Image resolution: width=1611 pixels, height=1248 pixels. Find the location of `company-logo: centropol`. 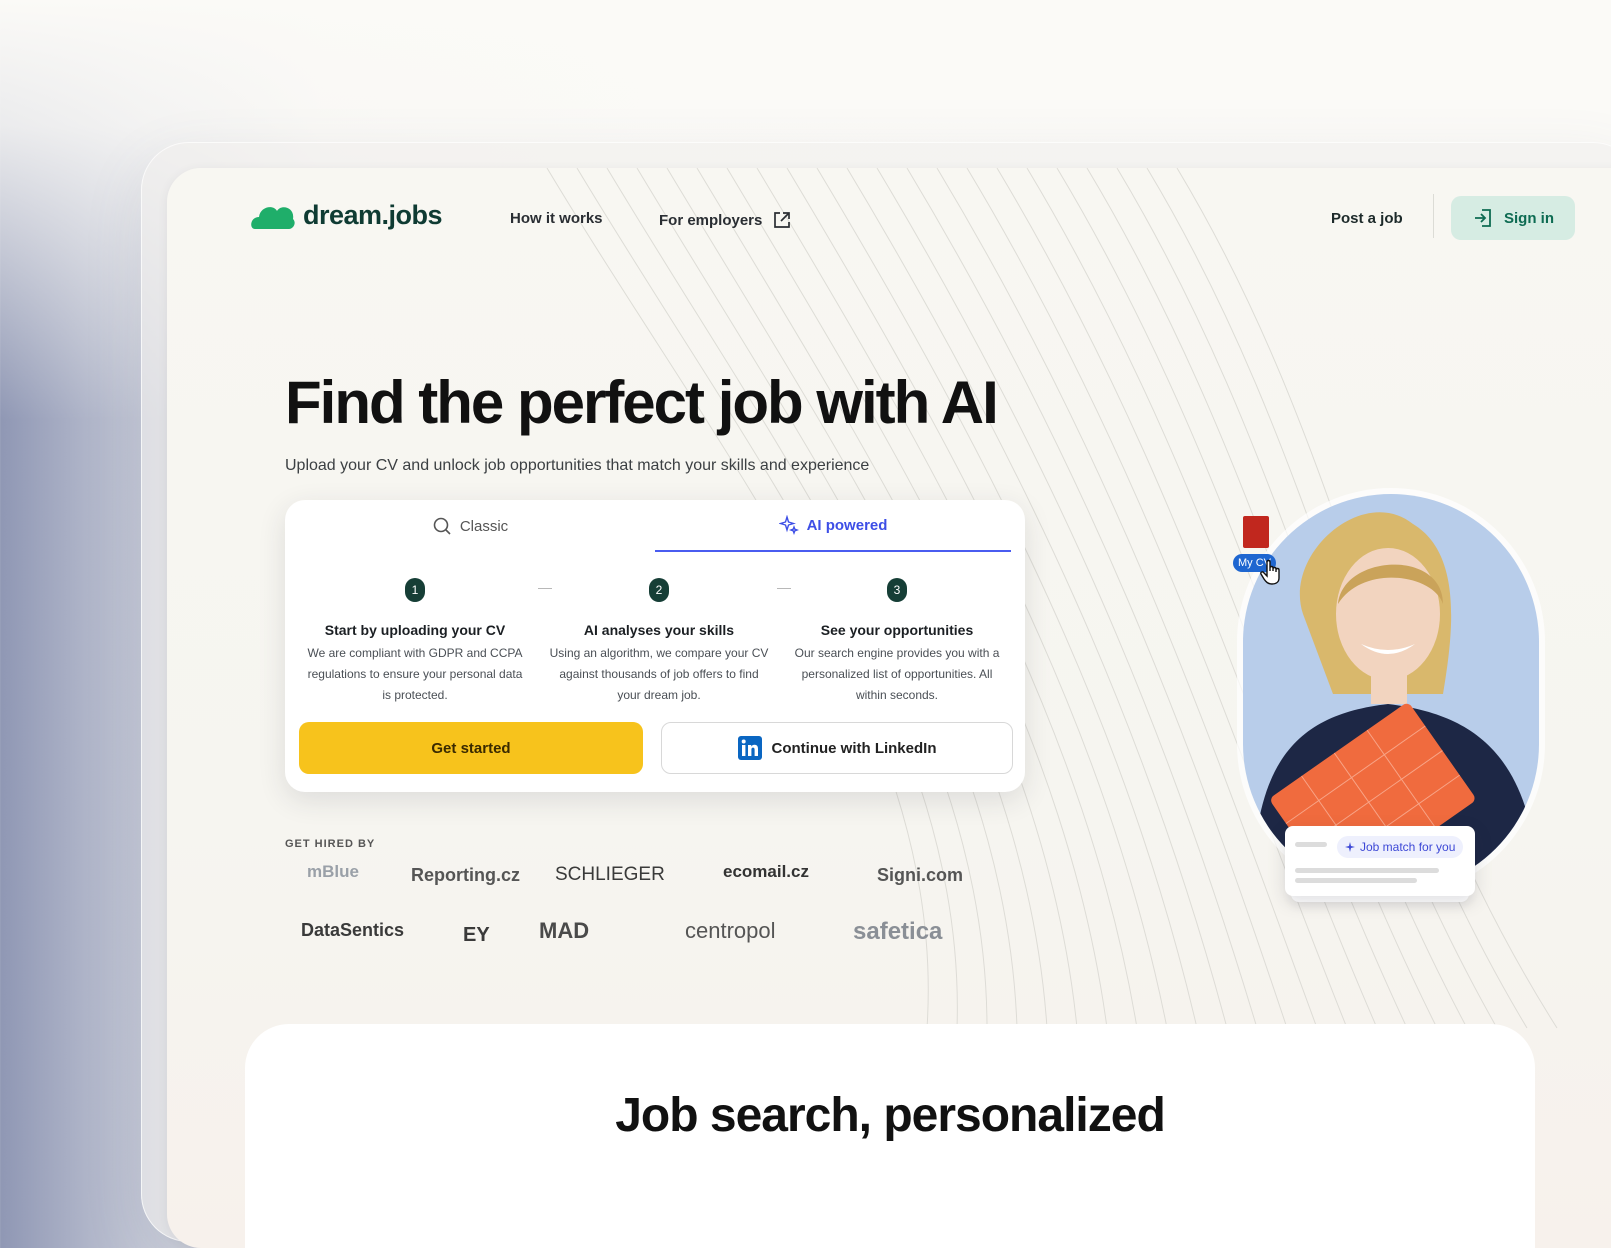

company-logo: centropol is located at coordinates (730, 930).